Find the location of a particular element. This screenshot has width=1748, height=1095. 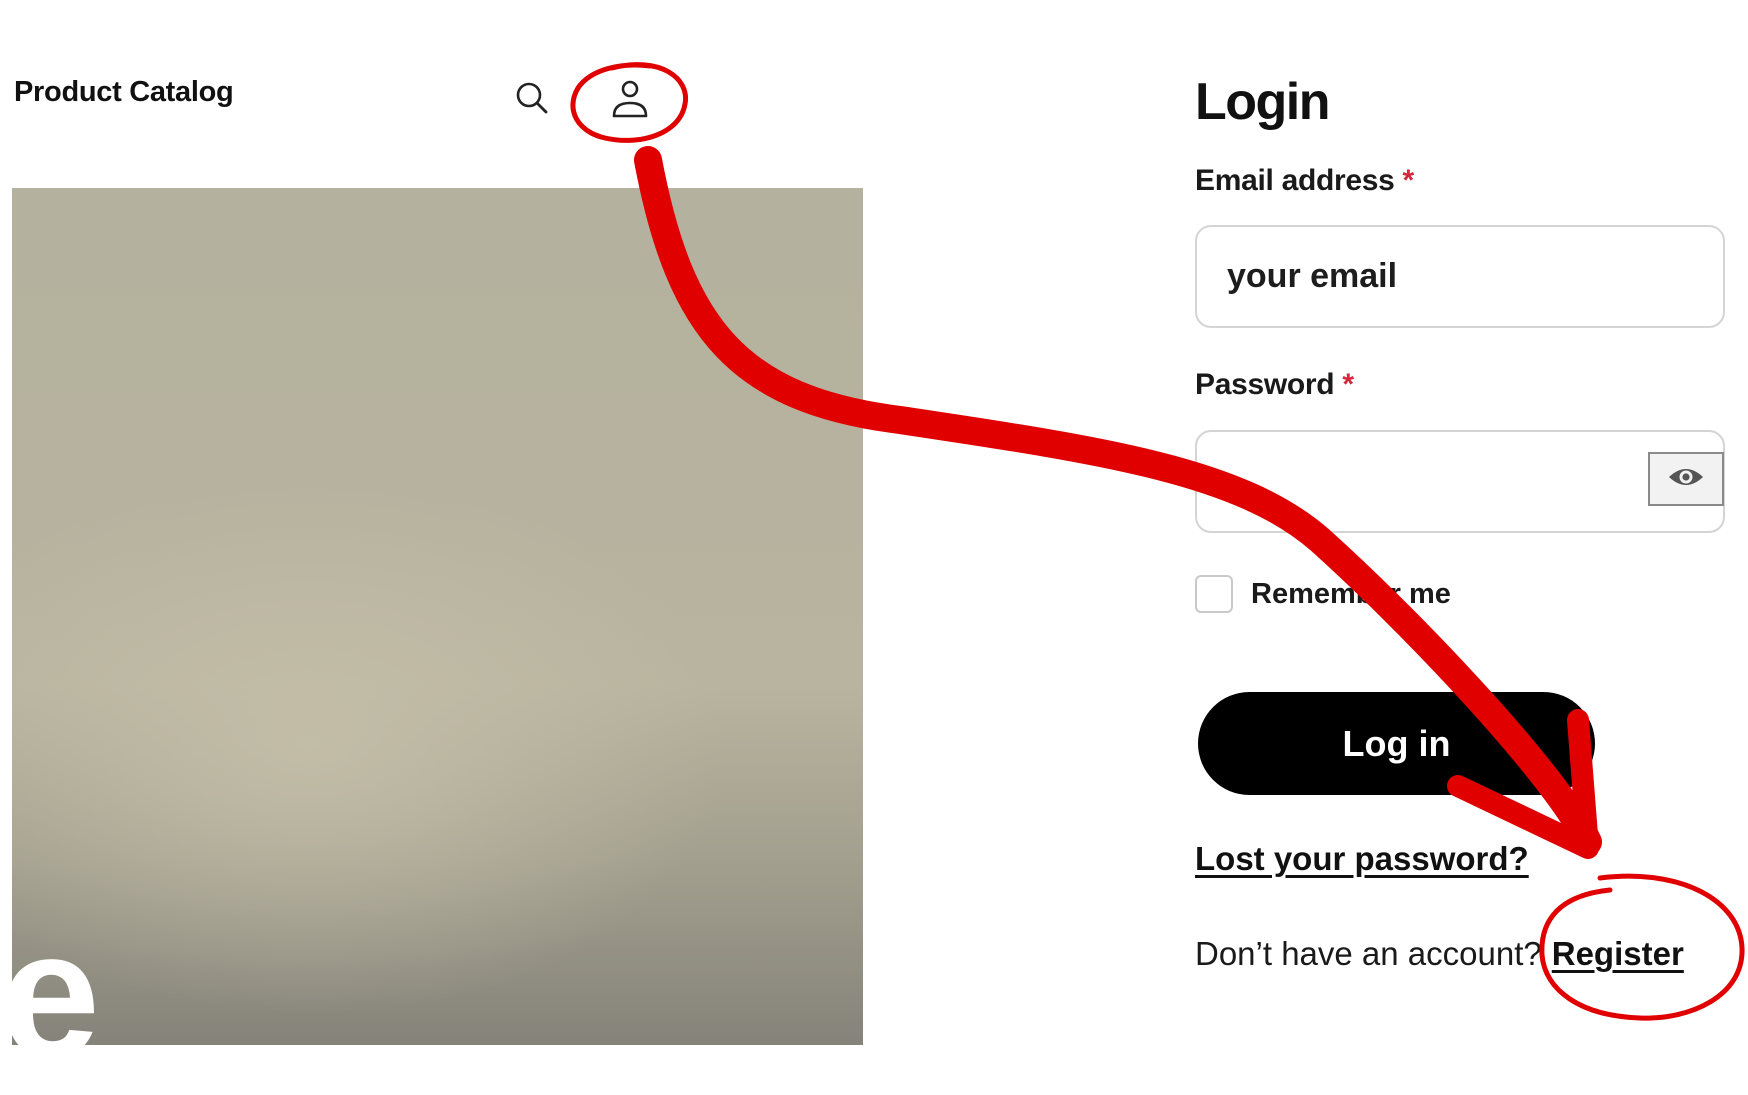

login-title: Login is located at coordinates (1263, 102).